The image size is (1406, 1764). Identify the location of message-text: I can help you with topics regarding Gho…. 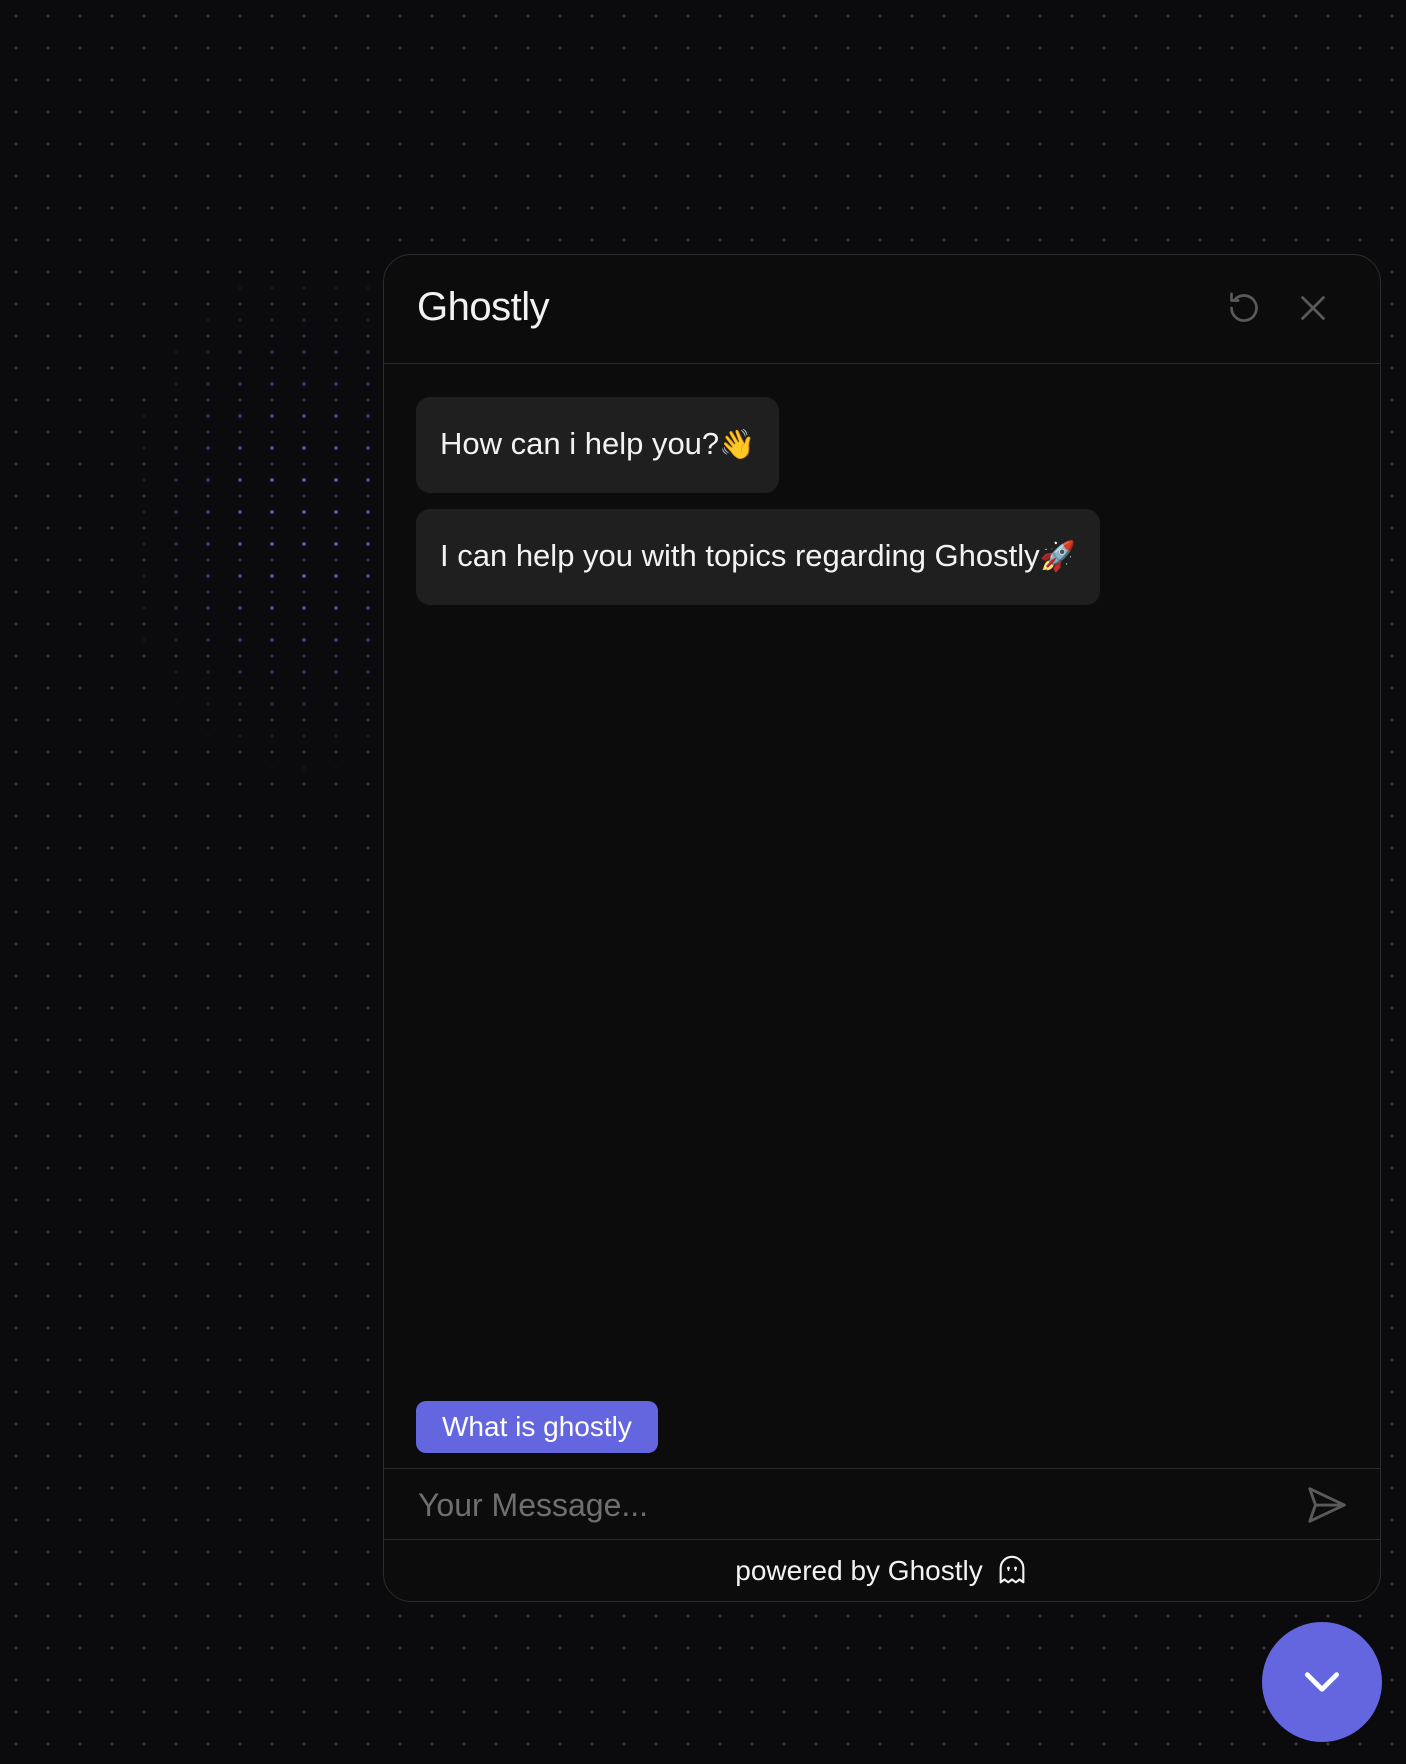
(740, 555).